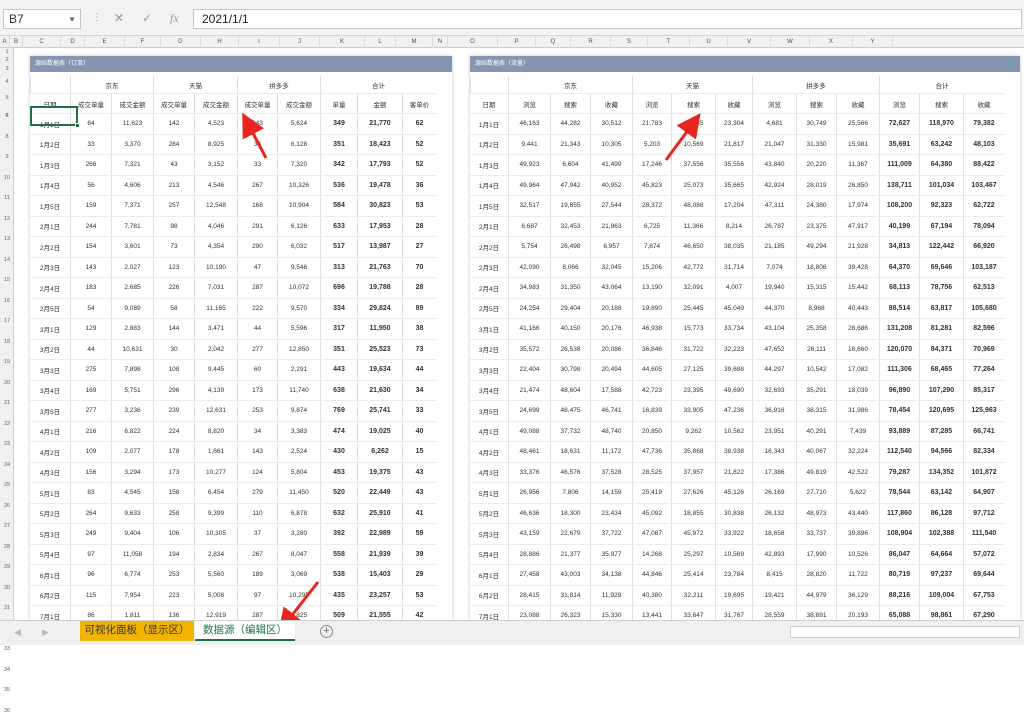 This screenshot has width=1024, height=721. Describe the element at coordinates (132, 226) in the screenshot. I see `table-cell: 7,781` at that location.